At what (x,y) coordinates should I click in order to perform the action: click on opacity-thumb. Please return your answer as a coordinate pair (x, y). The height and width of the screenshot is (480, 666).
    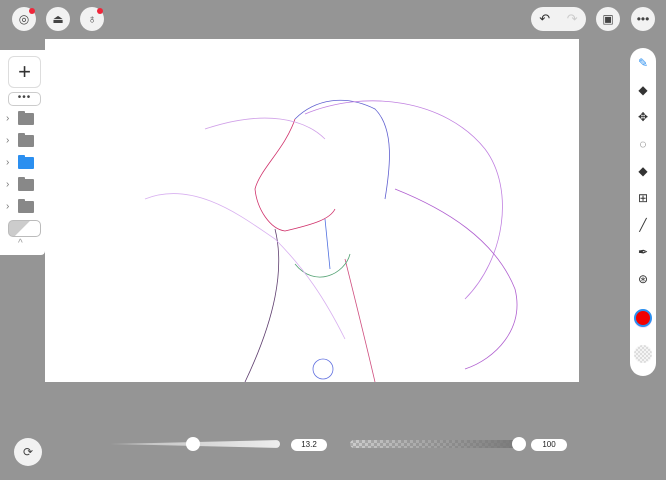
    Looking at the image, I should click on (519, 444).